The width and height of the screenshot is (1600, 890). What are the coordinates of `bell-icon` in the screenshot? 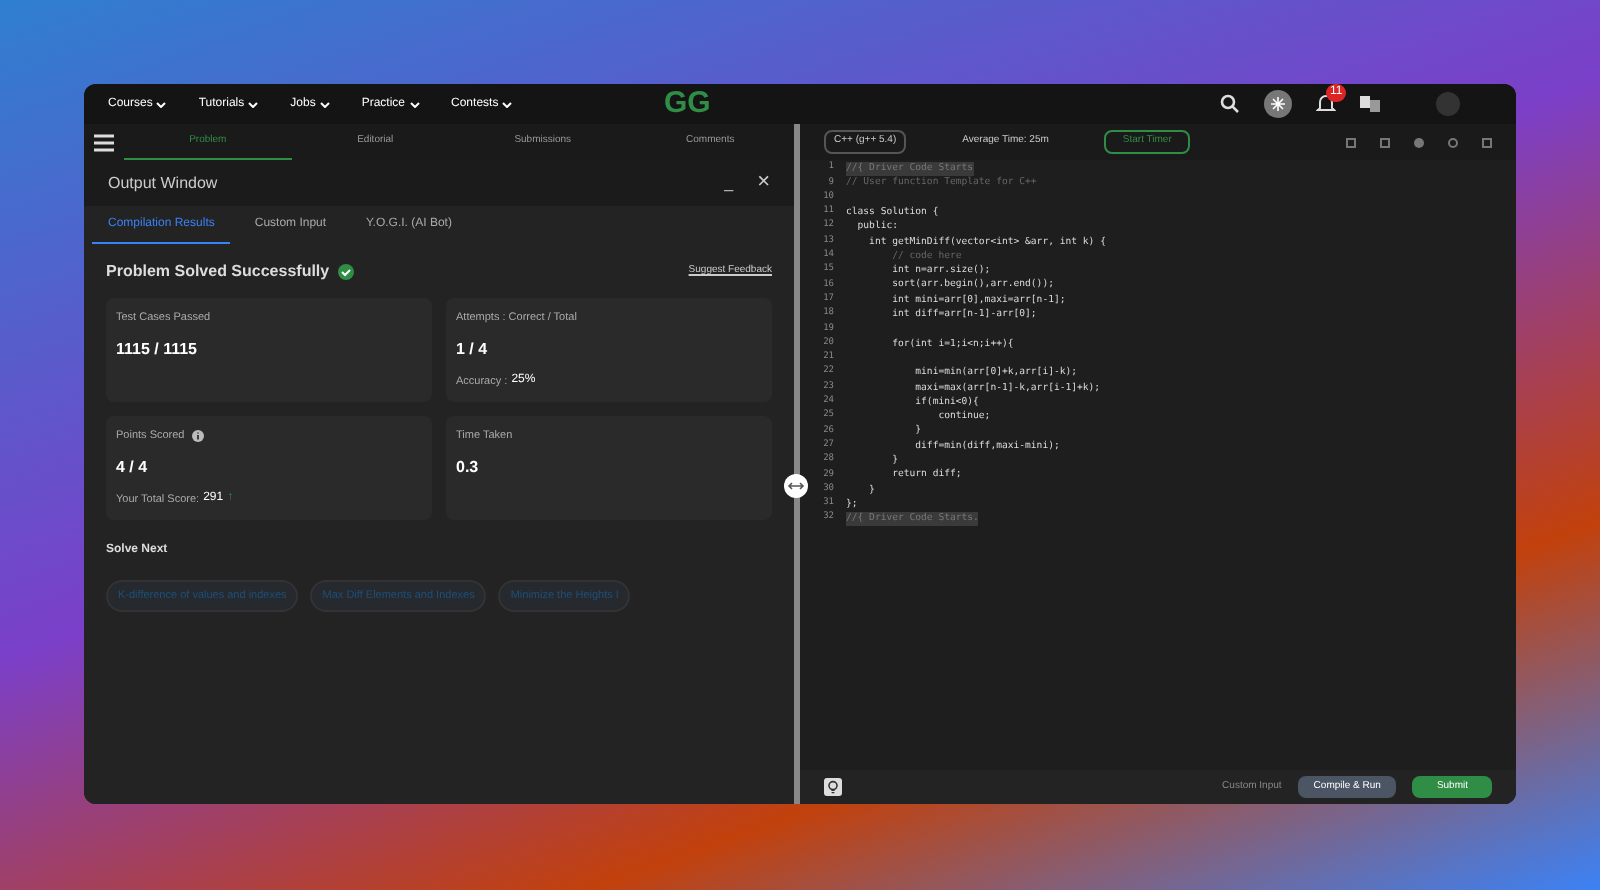 It's located at (1326, 104).